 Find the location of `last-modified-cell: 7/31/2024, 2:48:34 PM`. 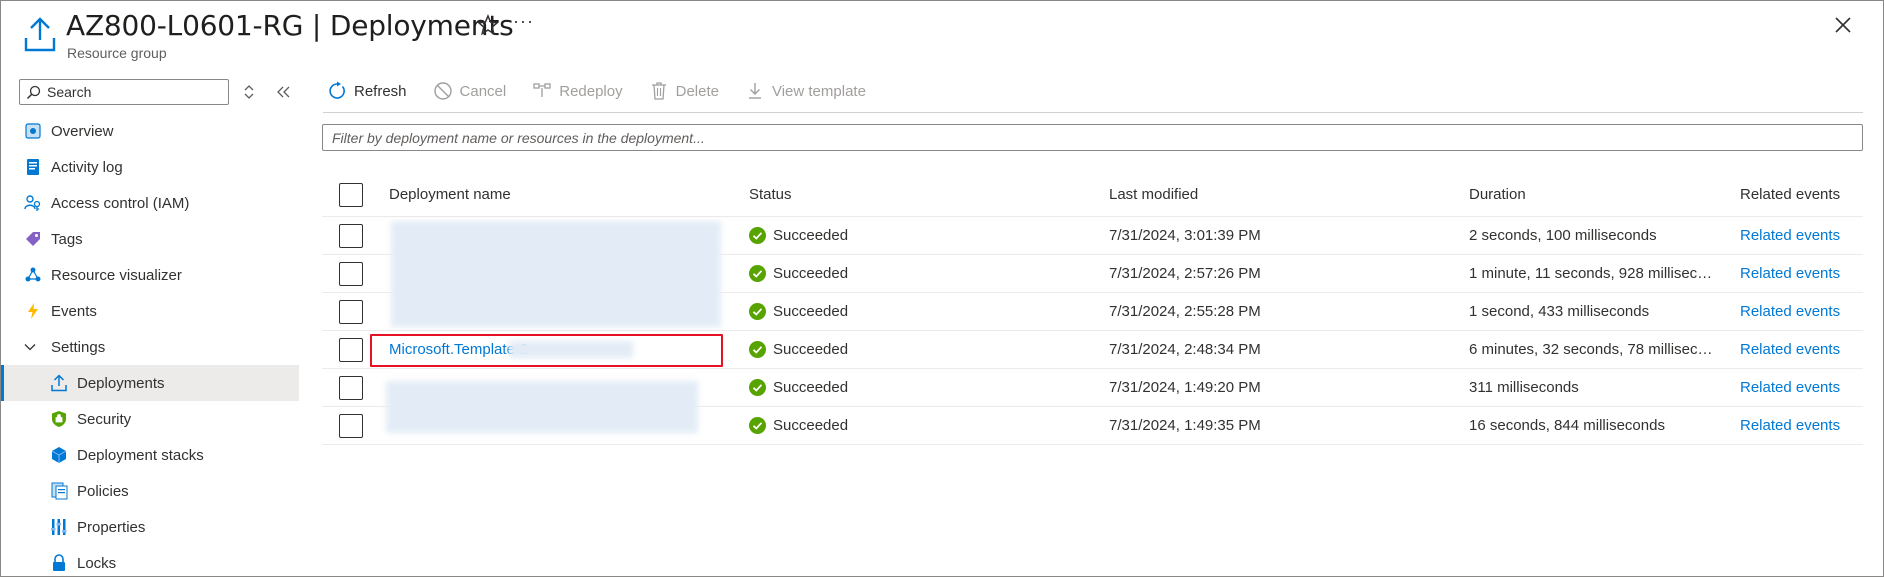

last-modified-cell: 7/31/2024, 2:48:34 PM is located at coordinates (1185, 349).